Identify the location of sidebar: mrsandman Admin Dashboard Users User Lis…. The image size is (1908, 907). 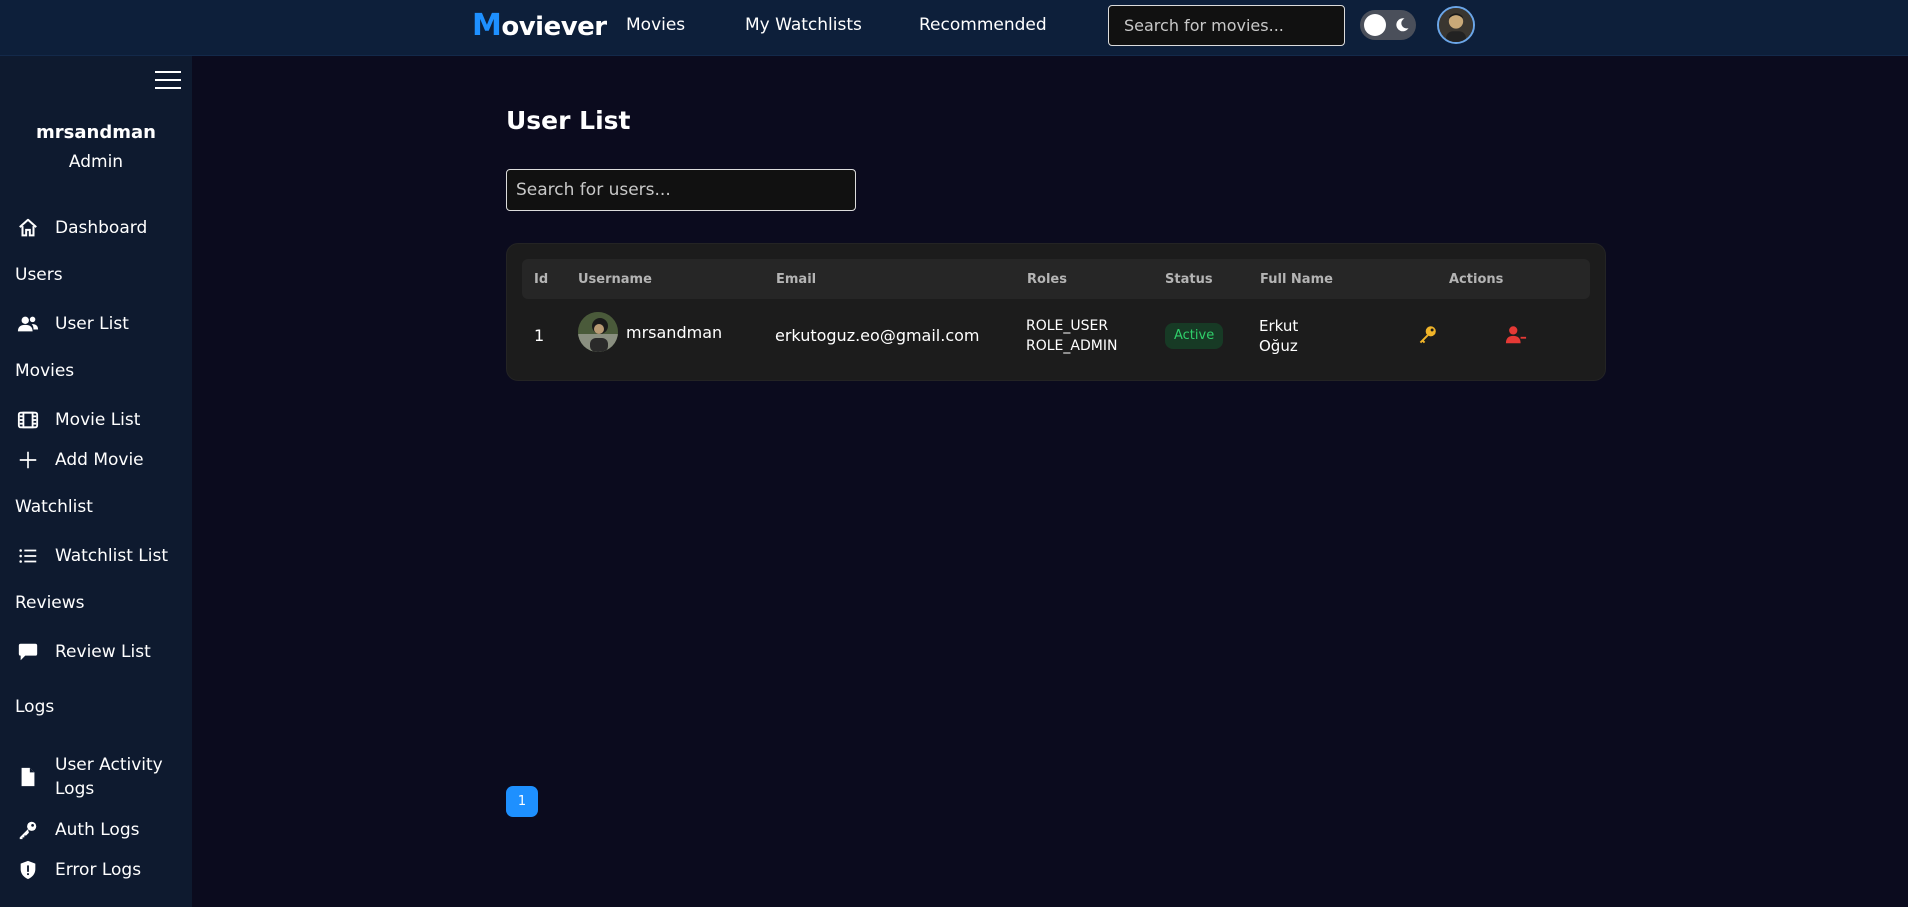
(96, 481).